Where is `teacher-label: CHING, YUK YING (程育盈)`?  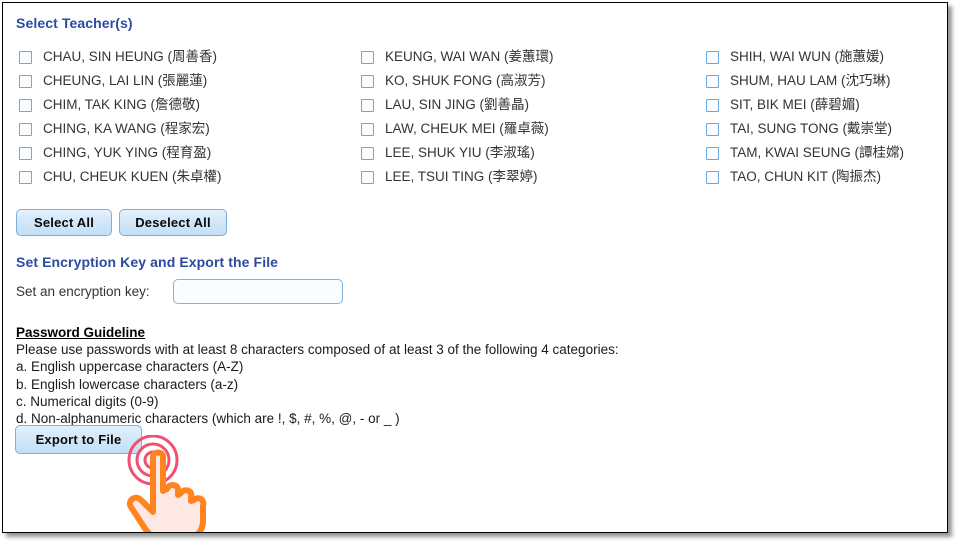
teacher-label: CHING, YUK YING (程育盈) is located at coordinates (127, 152).